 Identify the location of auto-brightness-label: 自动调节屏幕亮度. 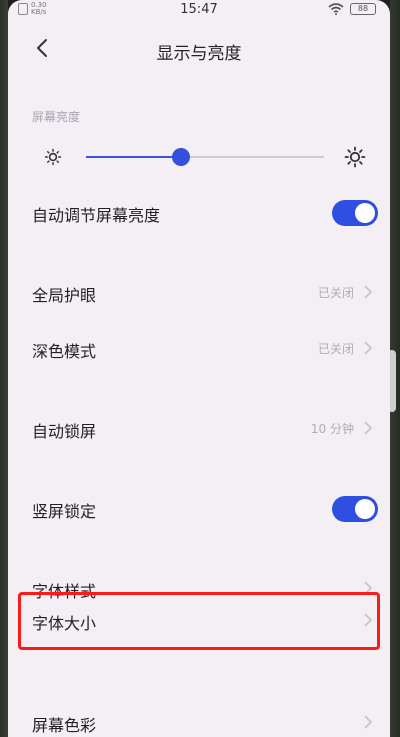
(96, 215).